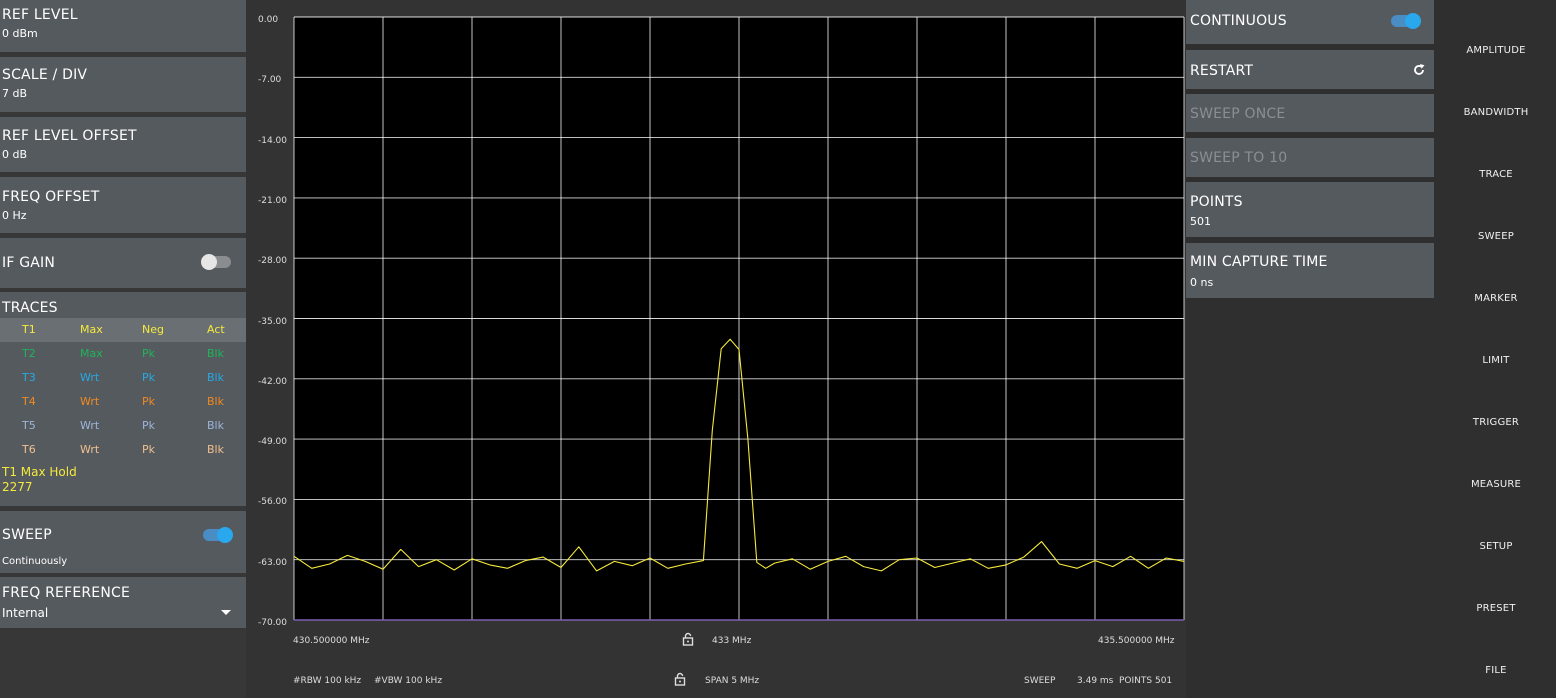 The image size is (1556, 698). I want to click on menu-item-measure: MEASURE, so click(1496, 484).